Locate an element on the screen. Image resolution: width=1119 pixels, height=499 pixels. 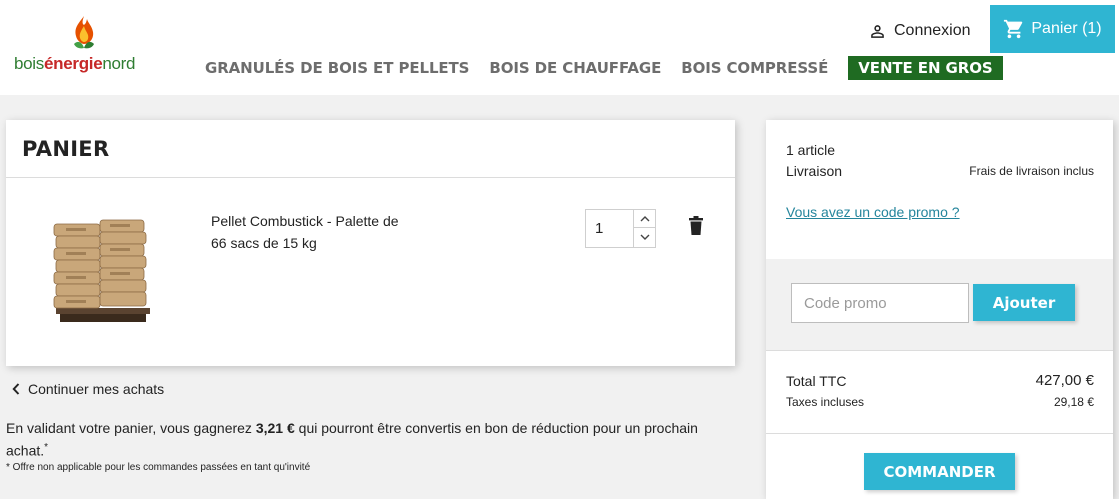
cart-title: PANIER is located at coordinates (66, 149).